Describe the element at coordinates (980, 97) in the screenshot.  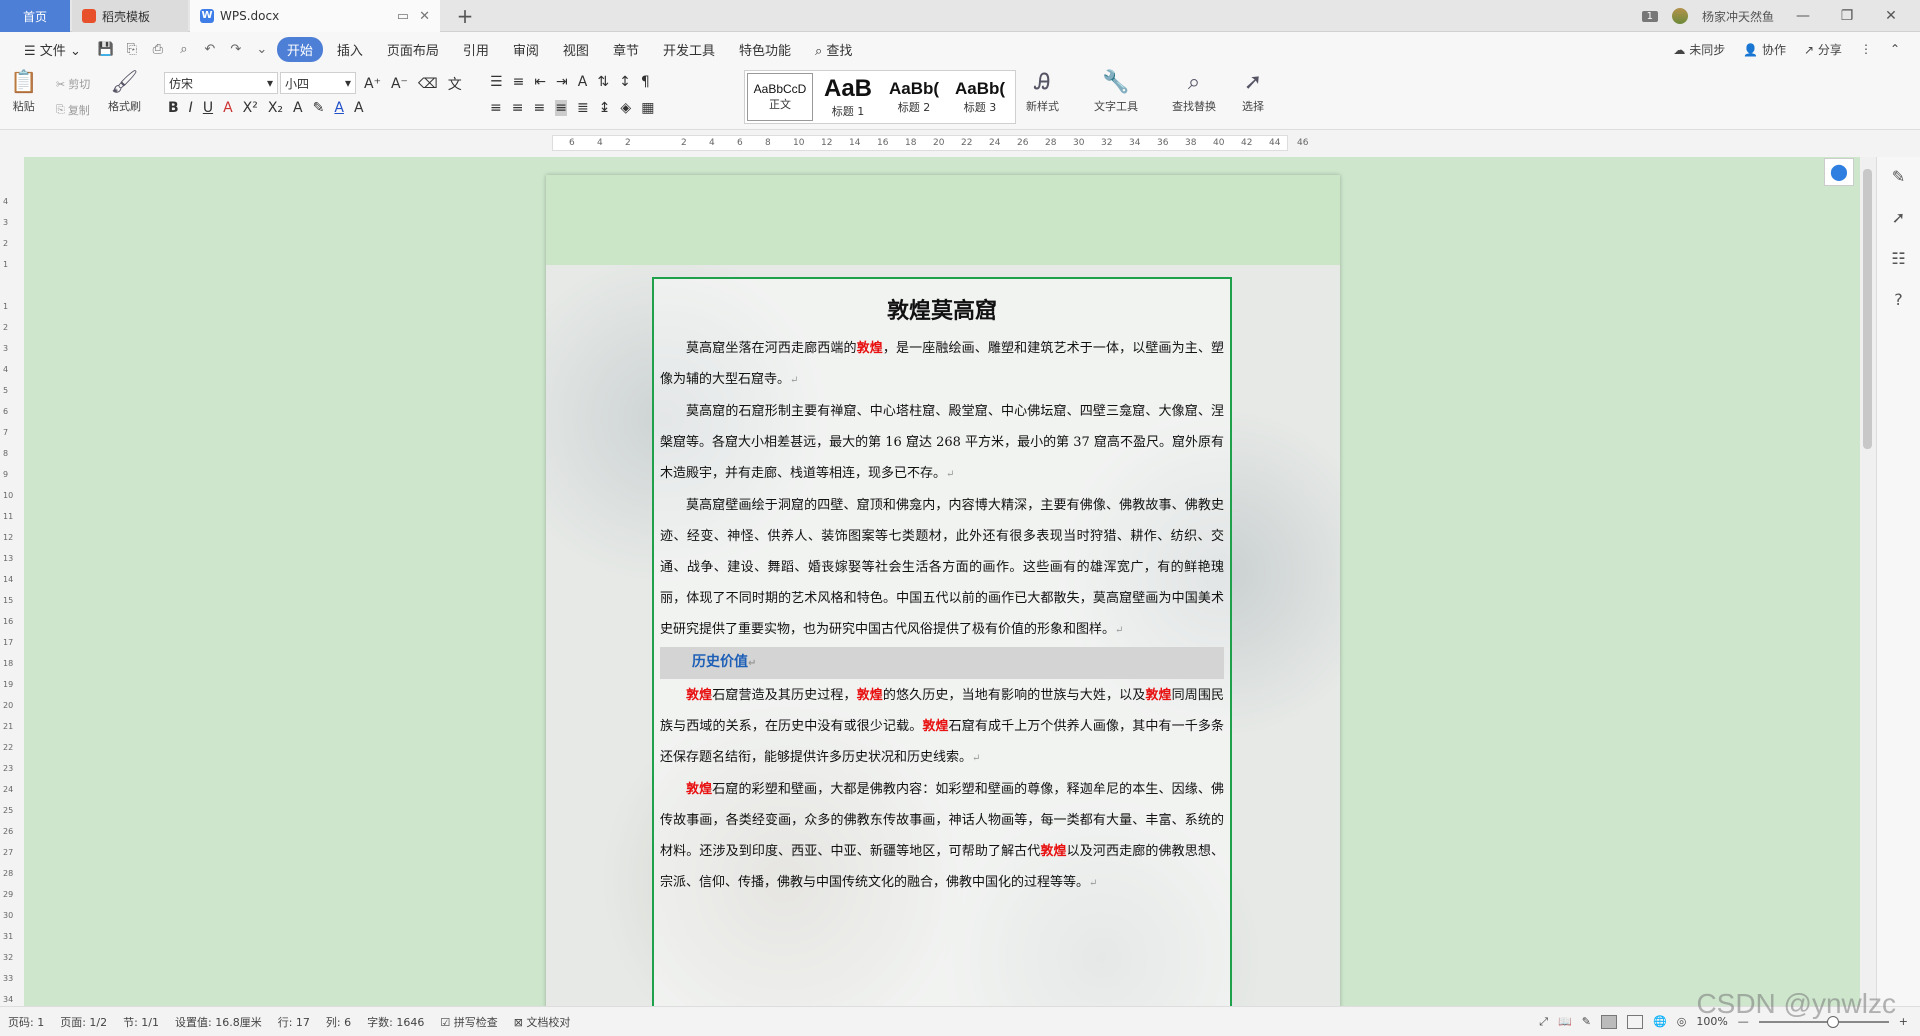
I see `style-heading-3: AaBb( 标题 3` at that location.